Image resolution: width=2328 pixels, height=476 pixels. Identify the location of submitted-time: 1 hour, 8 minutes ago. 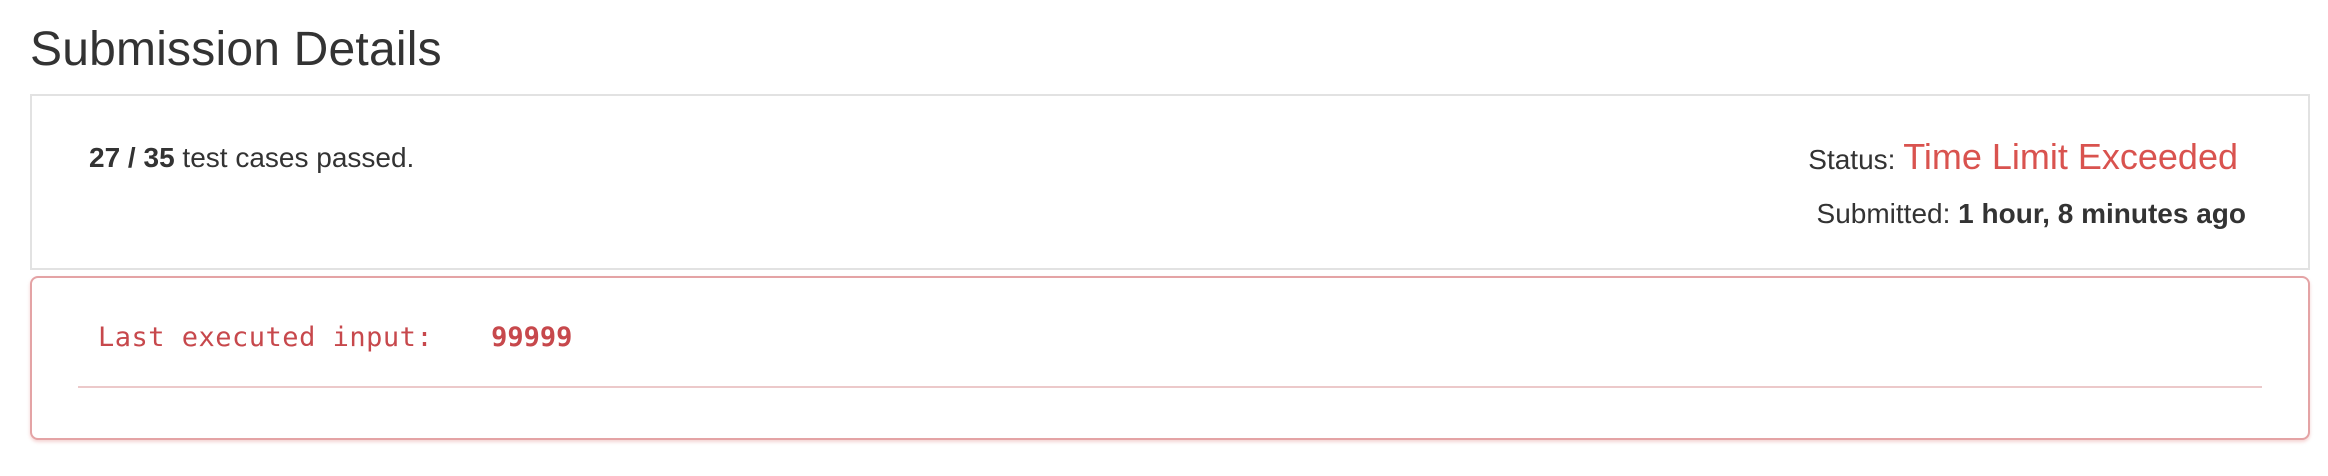
(2102, 213).